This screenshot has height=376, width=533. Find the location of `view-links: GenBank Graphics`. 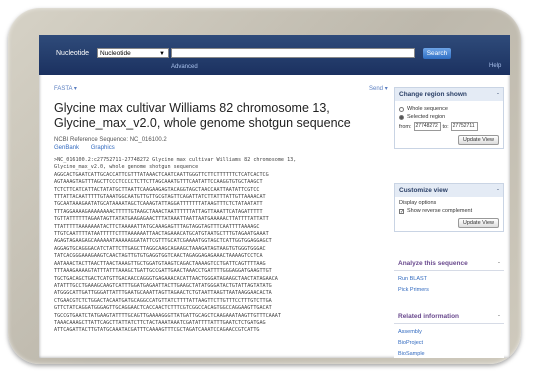

view-links: GenBank Graphics is located at coordinates (89, 148).